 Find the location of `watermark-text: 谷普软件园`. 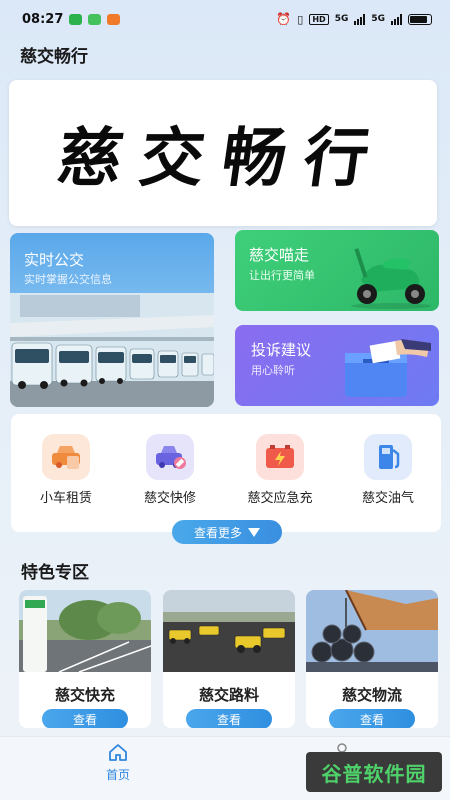

watermark-text: 谷普软件园 is located at coordinates (374, 773).